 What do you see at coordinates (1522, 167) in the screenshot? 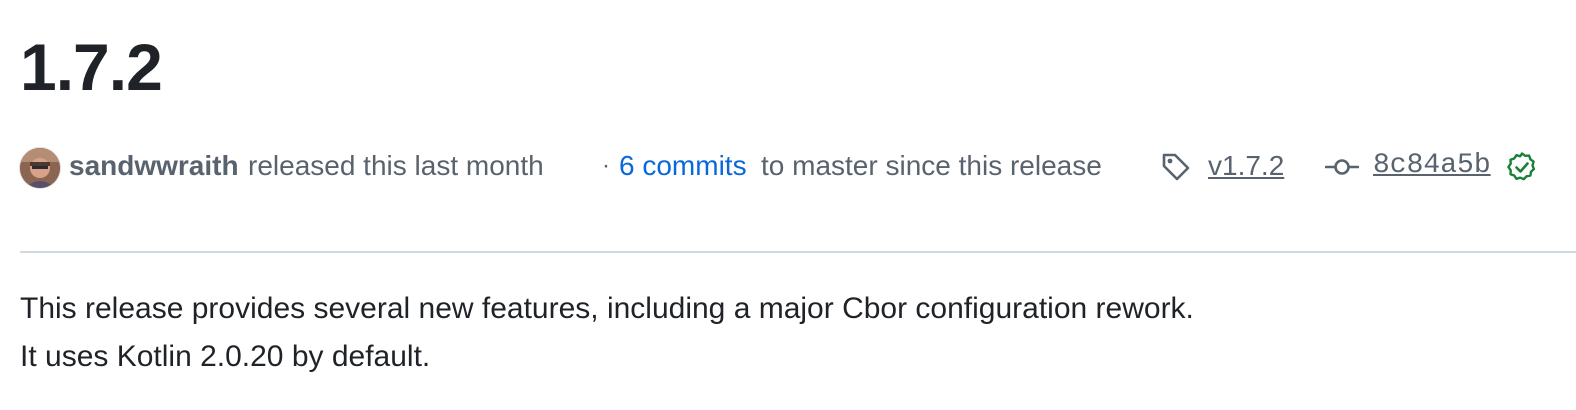
I see `verified-check-icon` at bounding box center [1522, 167].